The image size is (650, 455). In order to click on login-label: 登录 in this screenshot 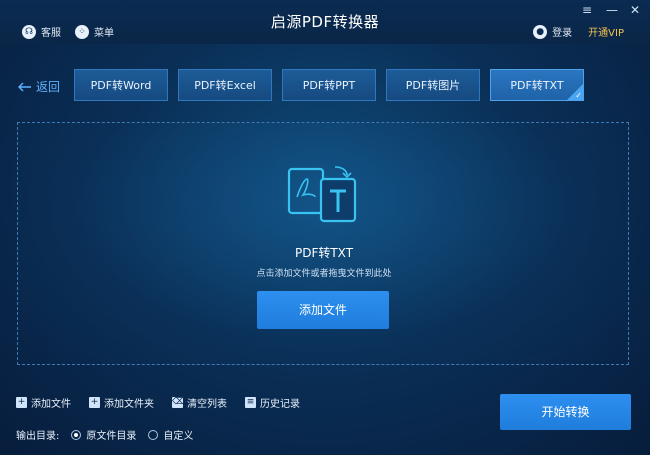, I will do `click(562, 33)`.